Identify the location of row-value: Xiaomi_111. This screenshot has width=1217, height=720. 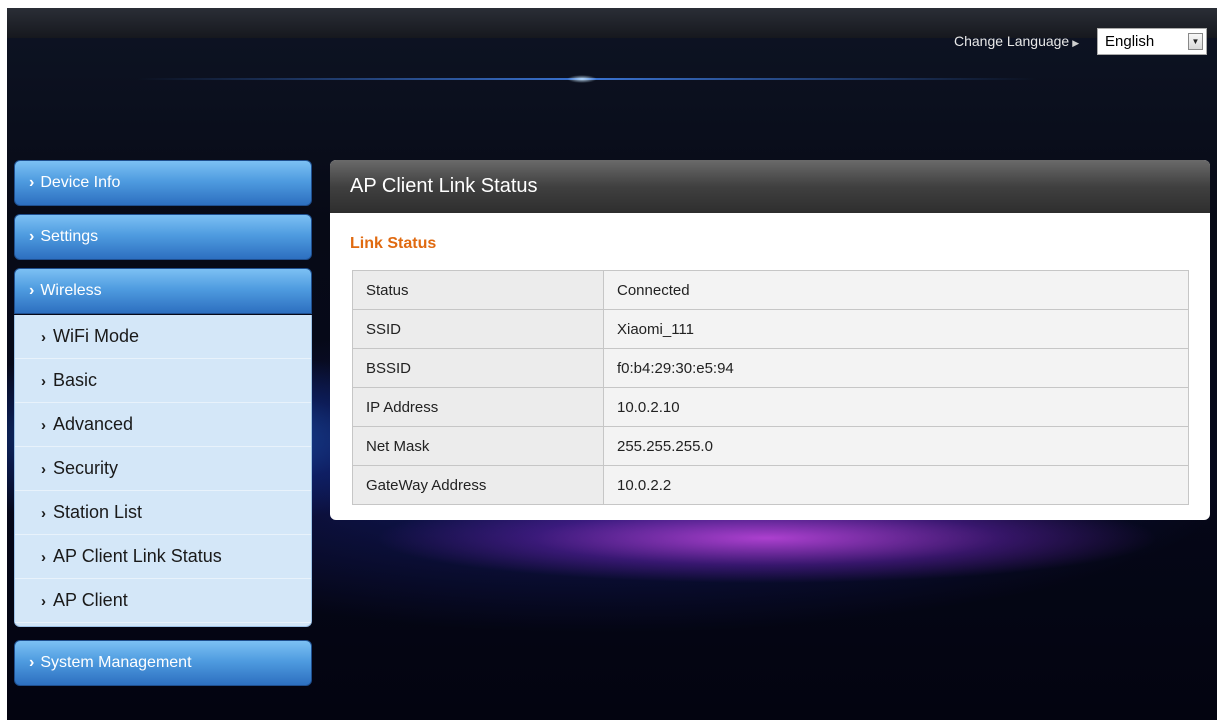
(896, 329).